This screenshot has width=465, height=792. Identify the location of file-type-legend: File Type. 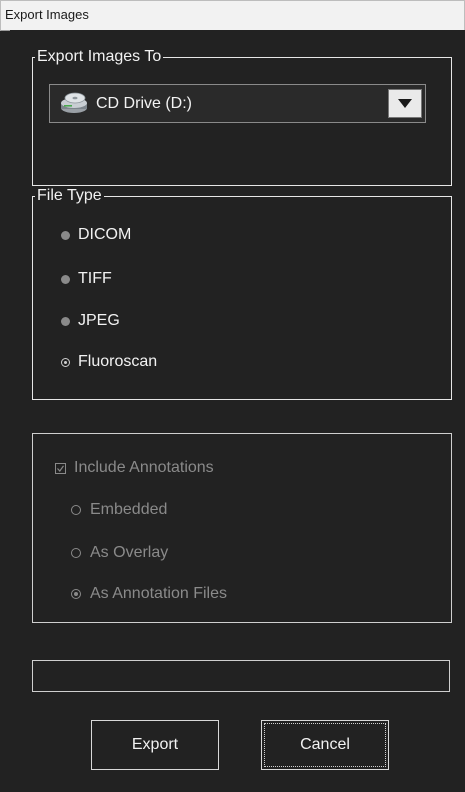
(69, 196).